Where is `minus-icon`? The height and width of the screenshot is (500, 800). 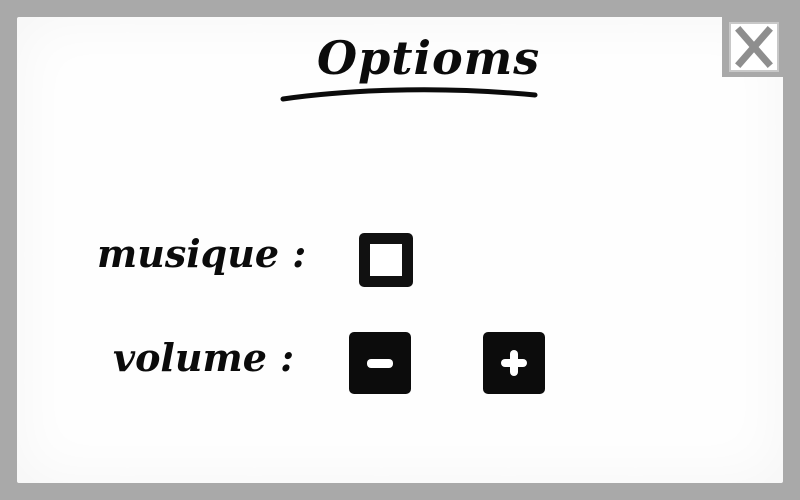
minus-icon is located at coordinates (380, 363).